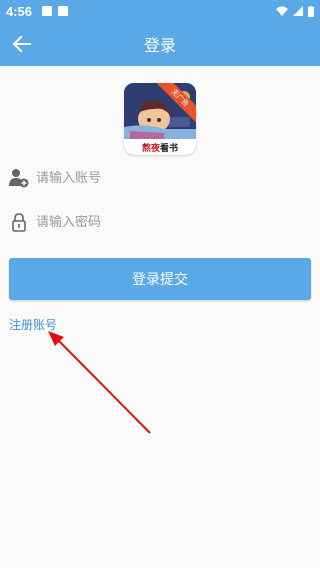 This screenshot has width=320, height=568. I want to click on password-field, so click(160, 222).